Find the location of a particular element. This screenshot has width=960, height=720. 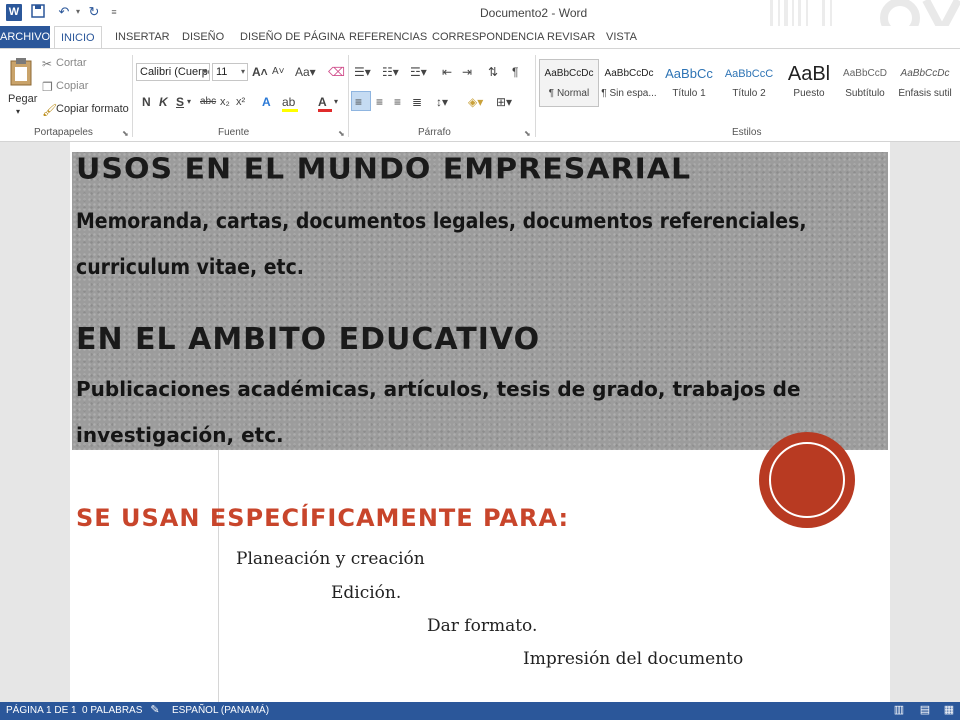

paste-button: Pegar ▾ is located at coordinates (21, 89).